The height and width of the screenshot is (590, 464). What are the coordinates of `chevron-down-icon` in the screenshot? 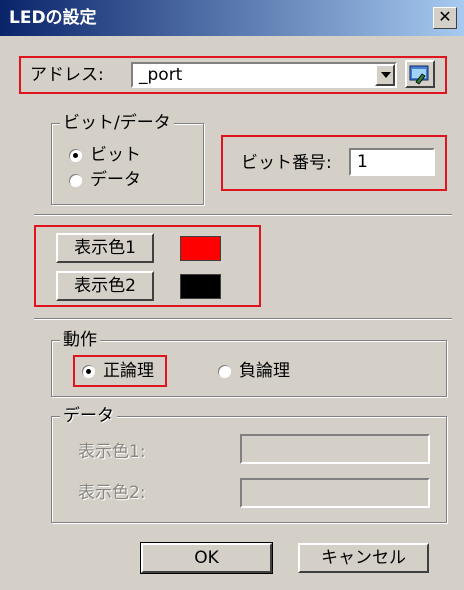 It's located at (385, 75).